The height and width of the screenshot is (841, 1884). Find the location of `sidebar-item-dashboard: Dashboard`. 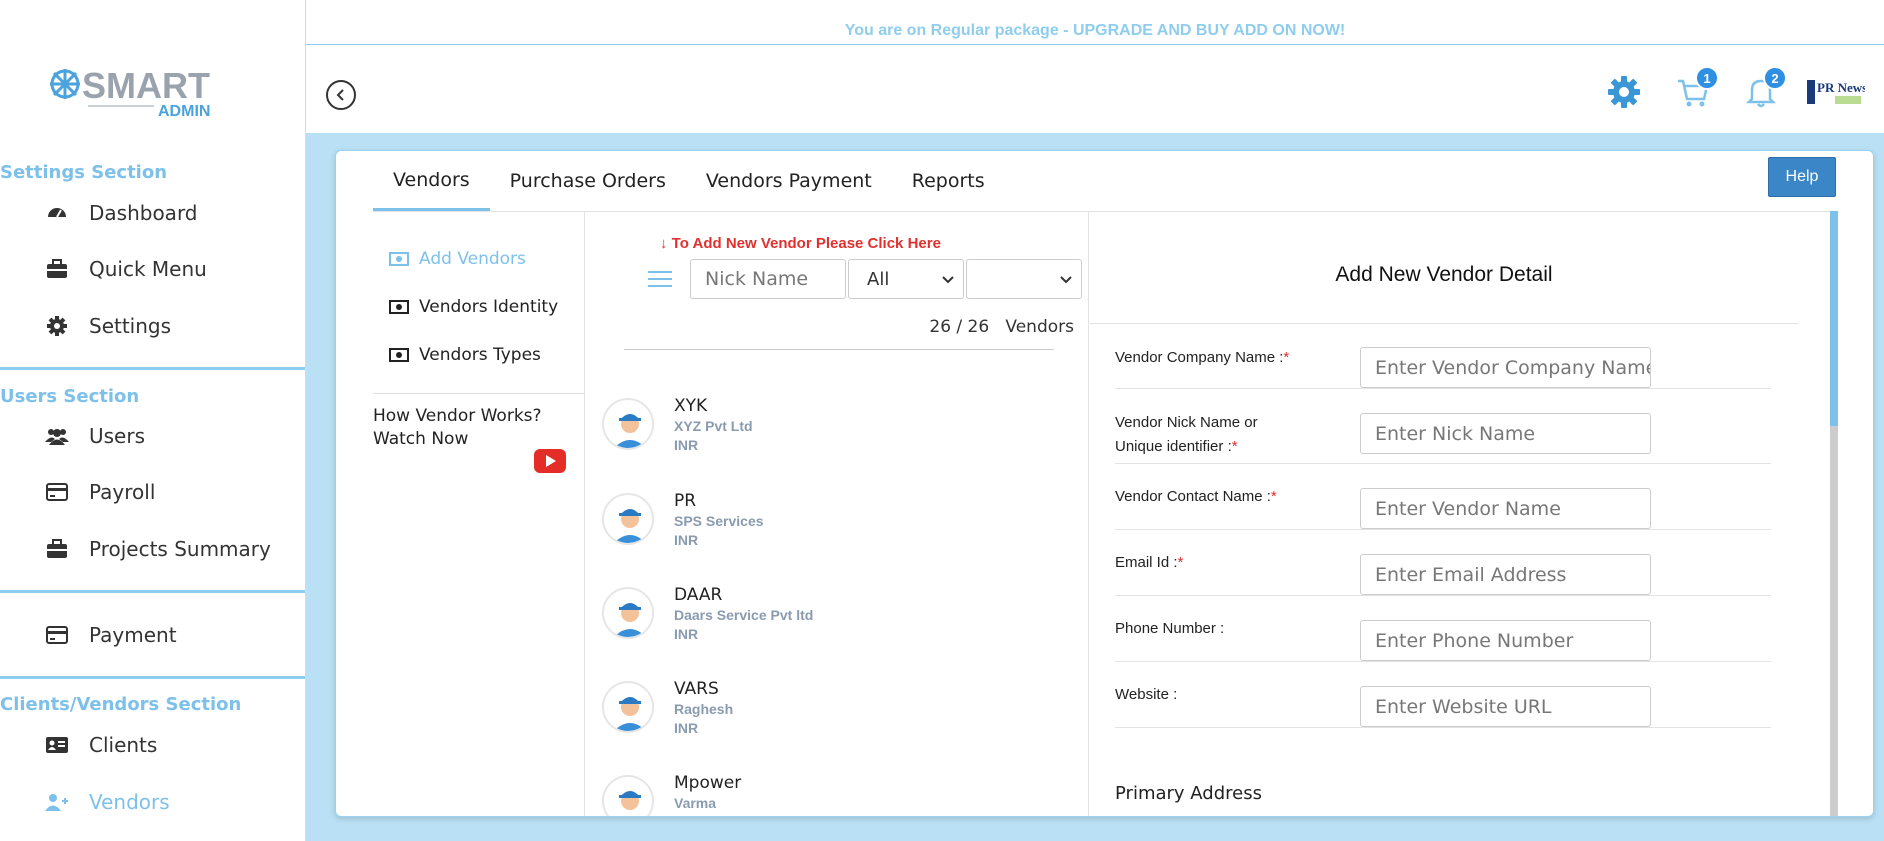

sidebar-item-dashboard: Dashboard is located at coordinates (121, 213).